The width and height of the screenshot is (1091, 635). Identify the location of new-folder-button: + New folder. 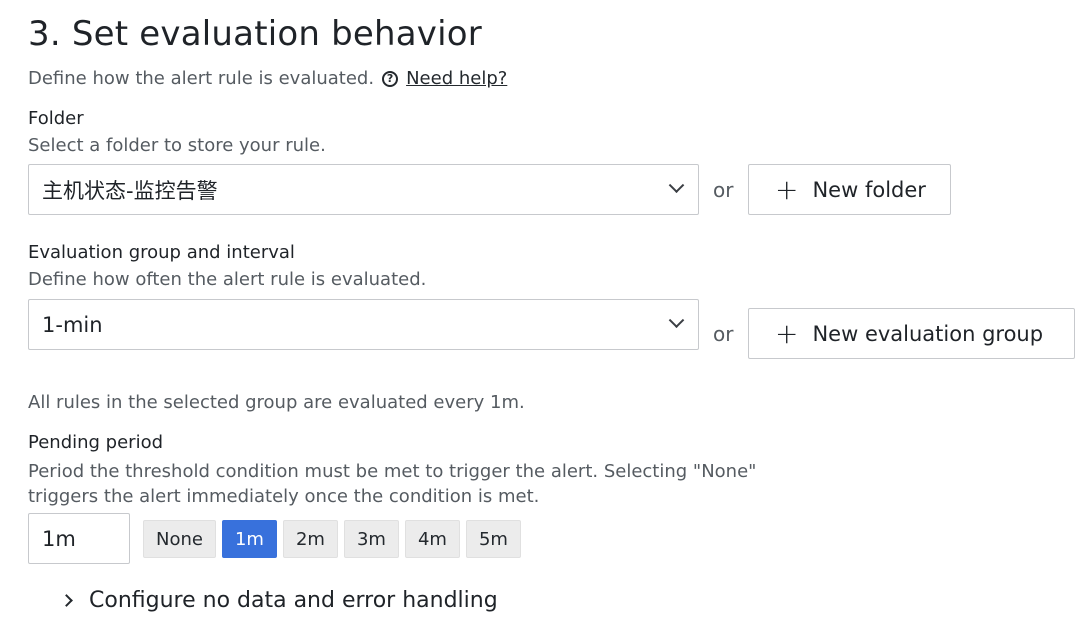
(849, 189).